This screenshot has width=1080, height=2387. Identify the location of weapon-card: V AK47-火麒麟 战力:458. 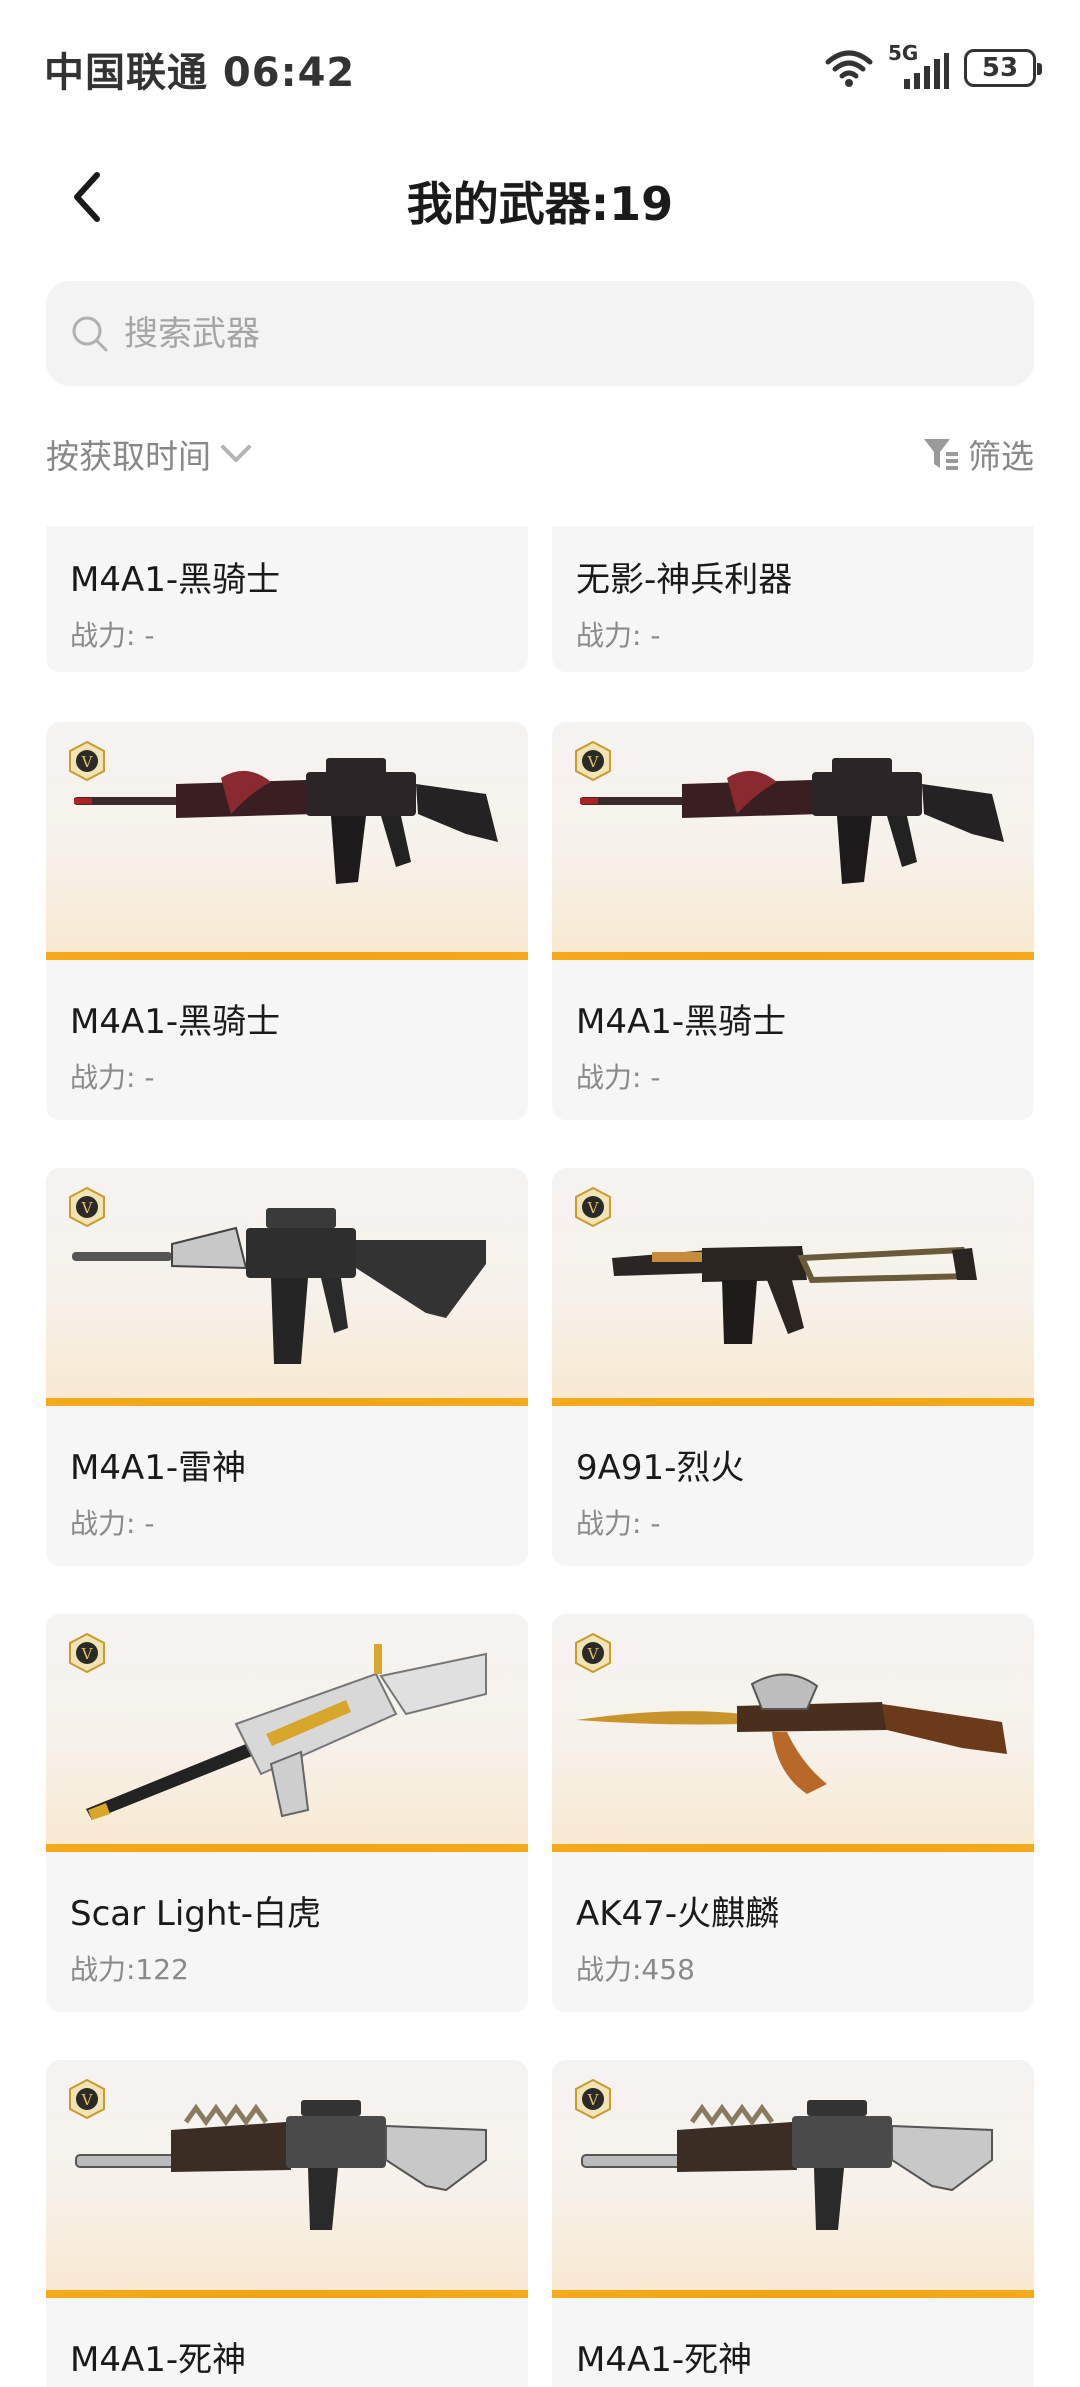
(793, 1813).